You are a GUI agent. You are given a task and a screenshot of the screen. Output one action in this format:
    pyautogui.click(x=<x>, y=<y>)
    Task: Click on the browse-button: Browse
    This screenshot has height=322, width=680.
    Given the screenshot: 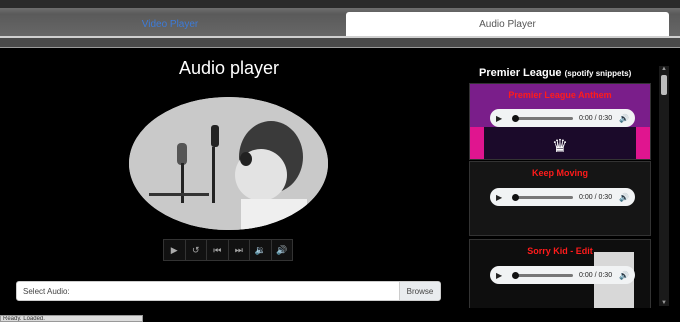 What is the action you would take?
    pyautogui.click(x=419, y=291)
    